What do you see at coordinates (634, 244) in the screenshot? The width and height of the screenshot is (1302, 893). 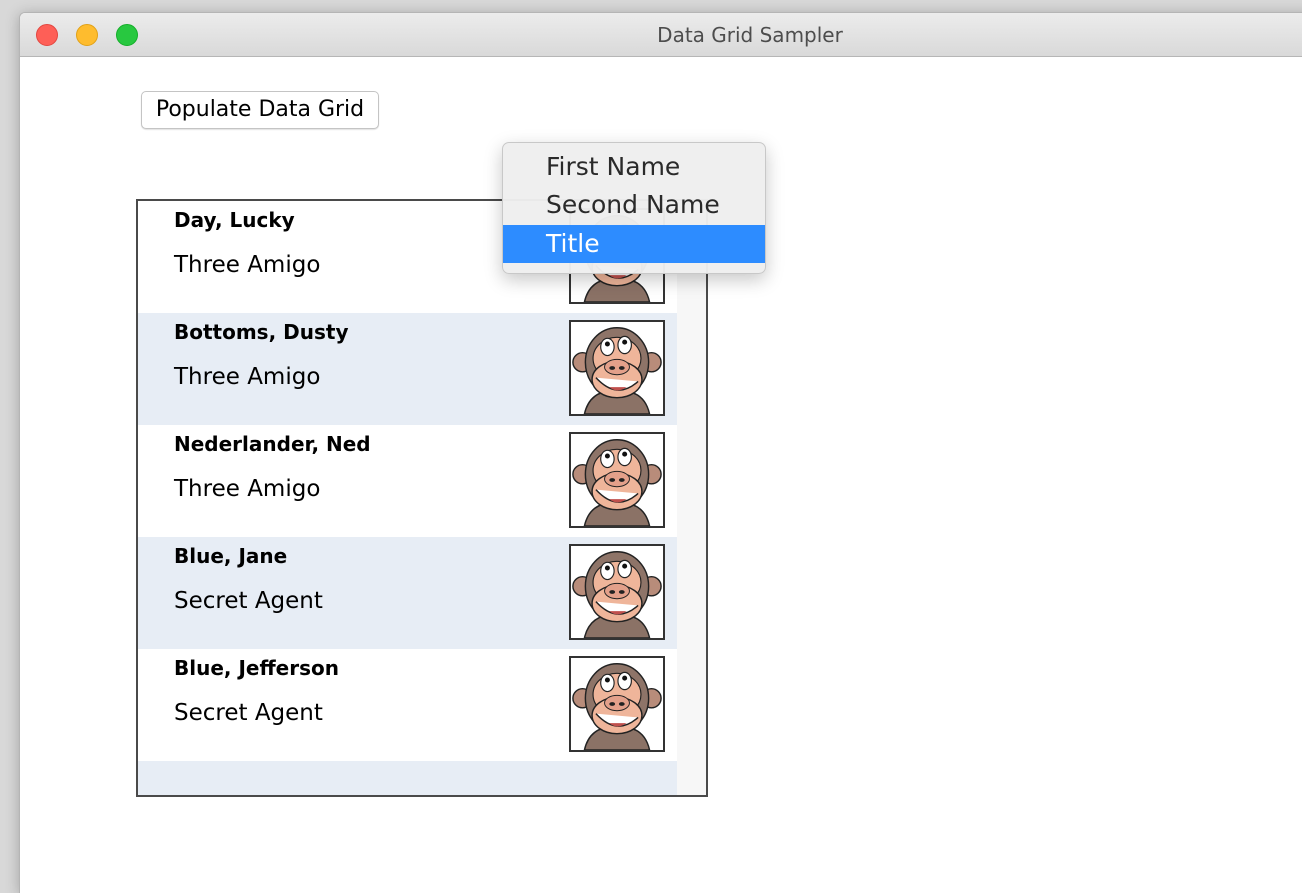 I see `menu-item-title: Title` at bounding box center [634, 244].